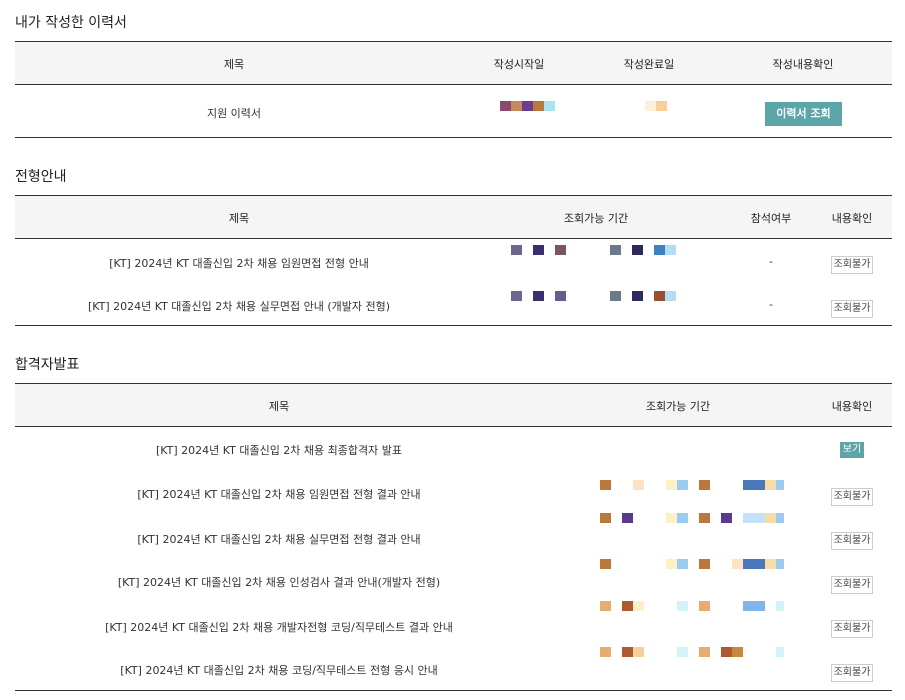  Describe the element at coordinates (453, 405) in the screenshot. I see `results-table-header: 제목 조회가능 기간 내용확인` at that location.